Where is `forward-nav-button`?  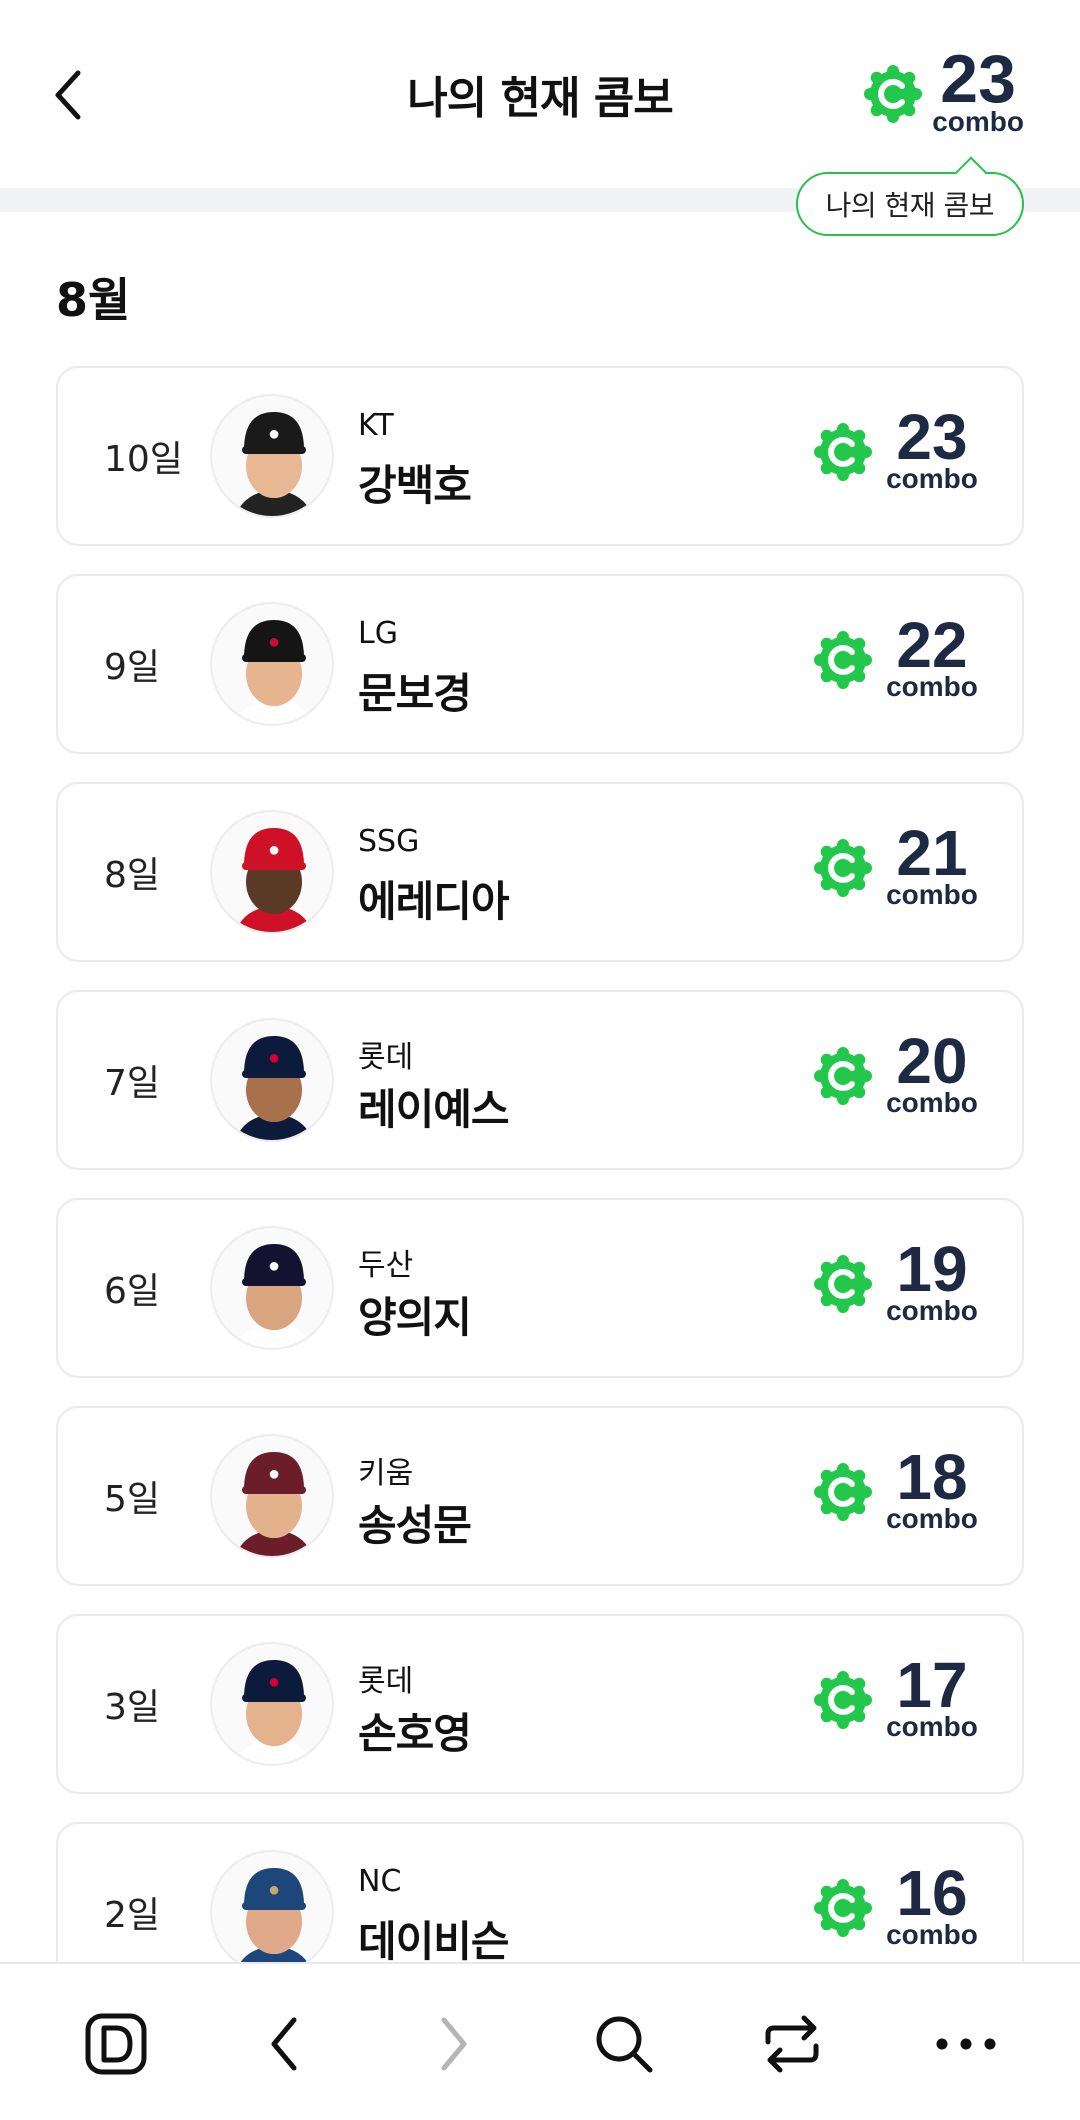
forward-nav-button is located at coordinates (454, 2044).